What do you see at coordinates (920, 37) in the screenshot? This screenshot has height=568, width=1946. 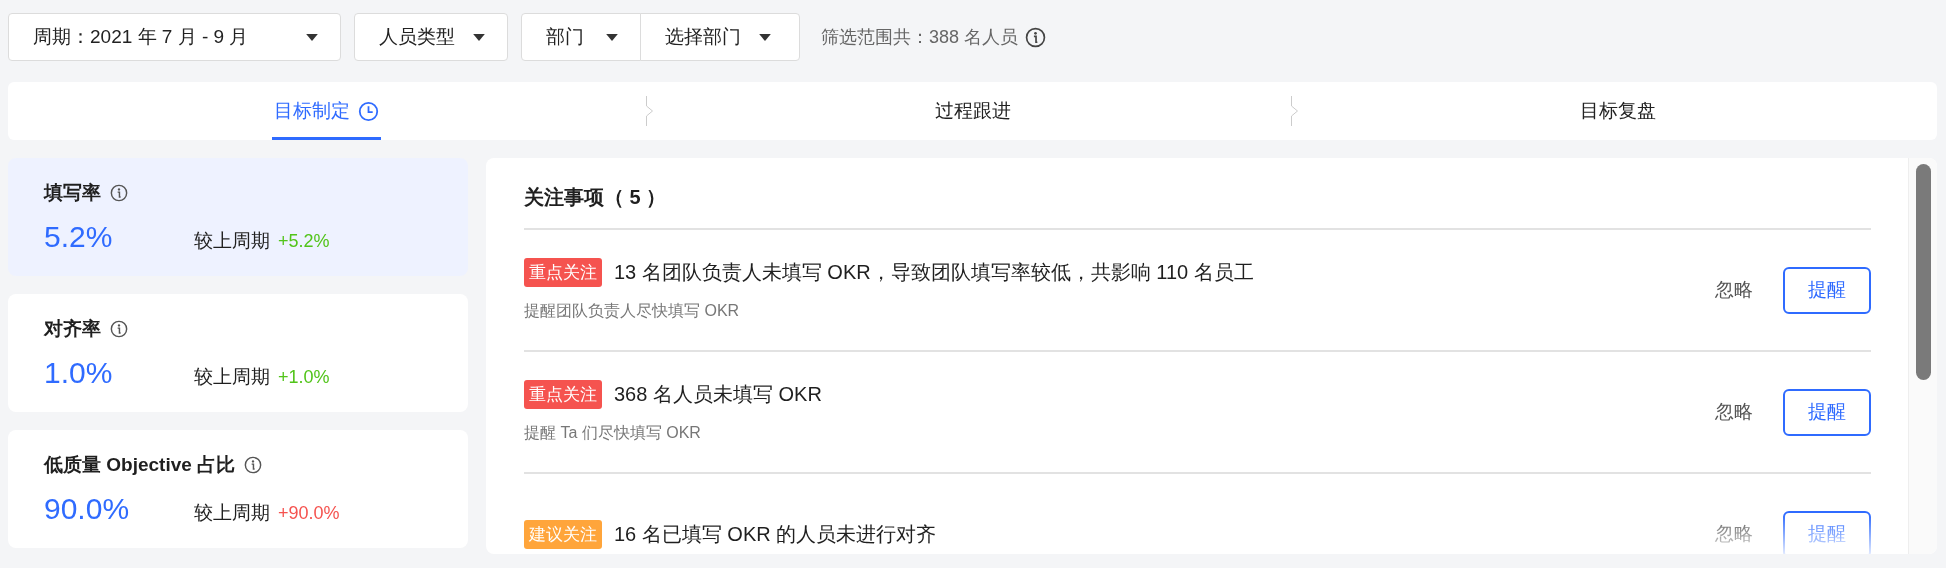 I see `scope-count: 筛选范围共：388 名人员` at bounding box center [920, 37].